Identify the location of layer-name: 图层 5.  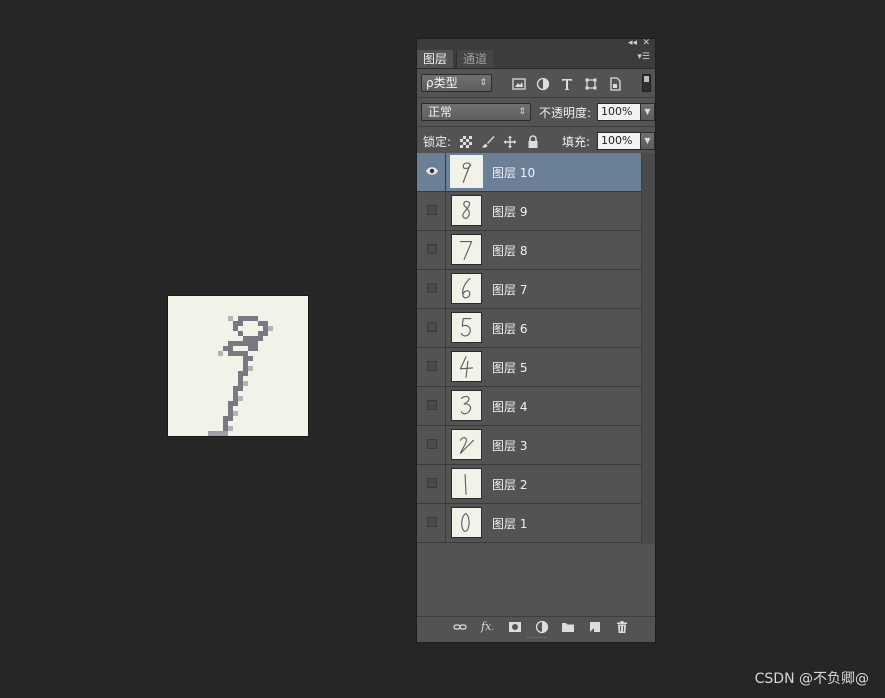
(509, 367).